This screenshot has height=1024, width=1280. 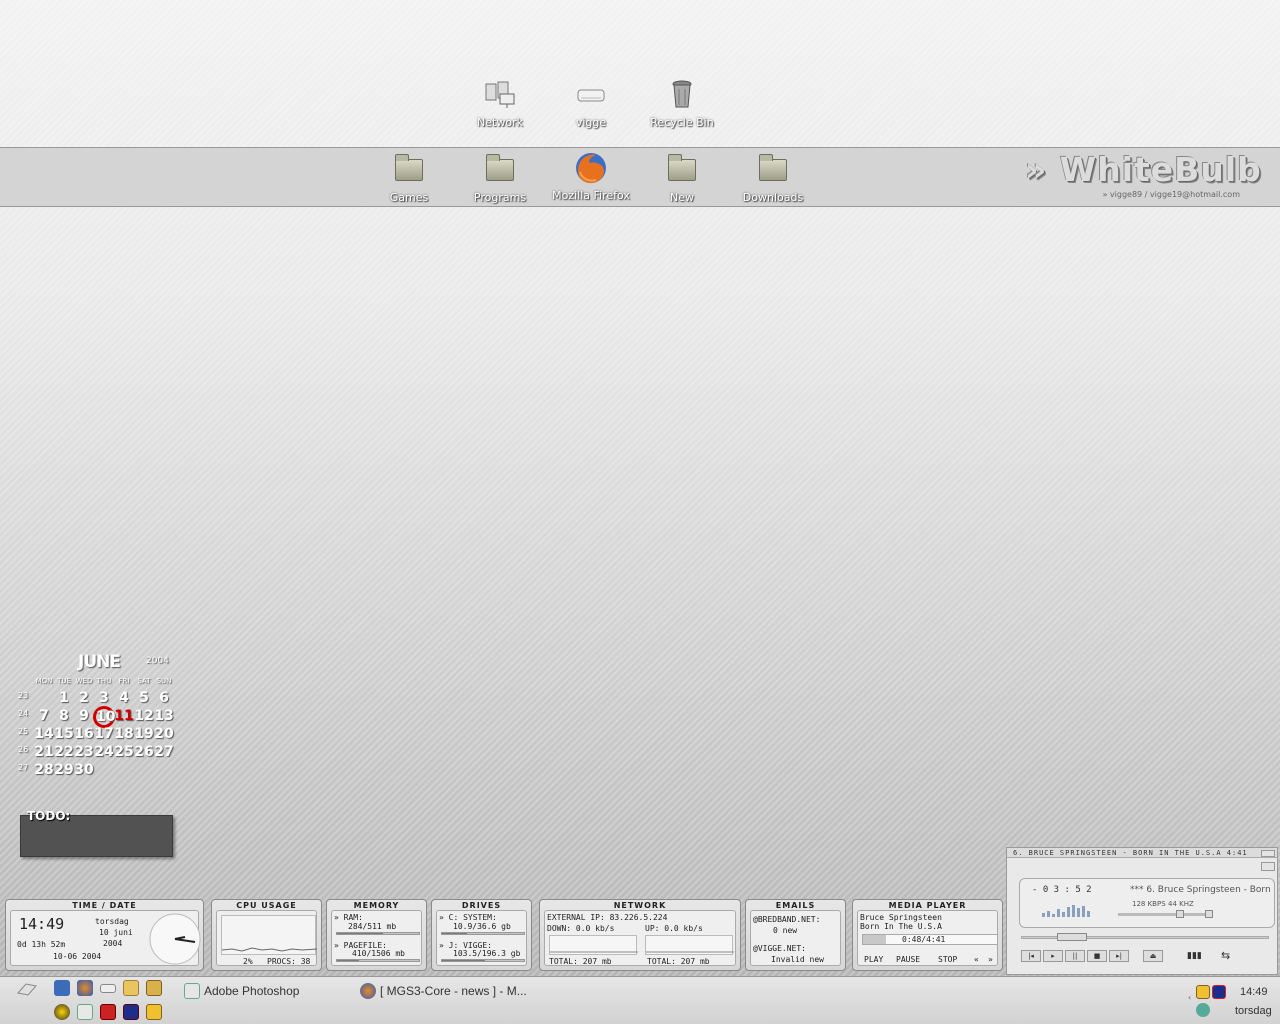 I want to click on year: 2004, so click(x=113, y=943).